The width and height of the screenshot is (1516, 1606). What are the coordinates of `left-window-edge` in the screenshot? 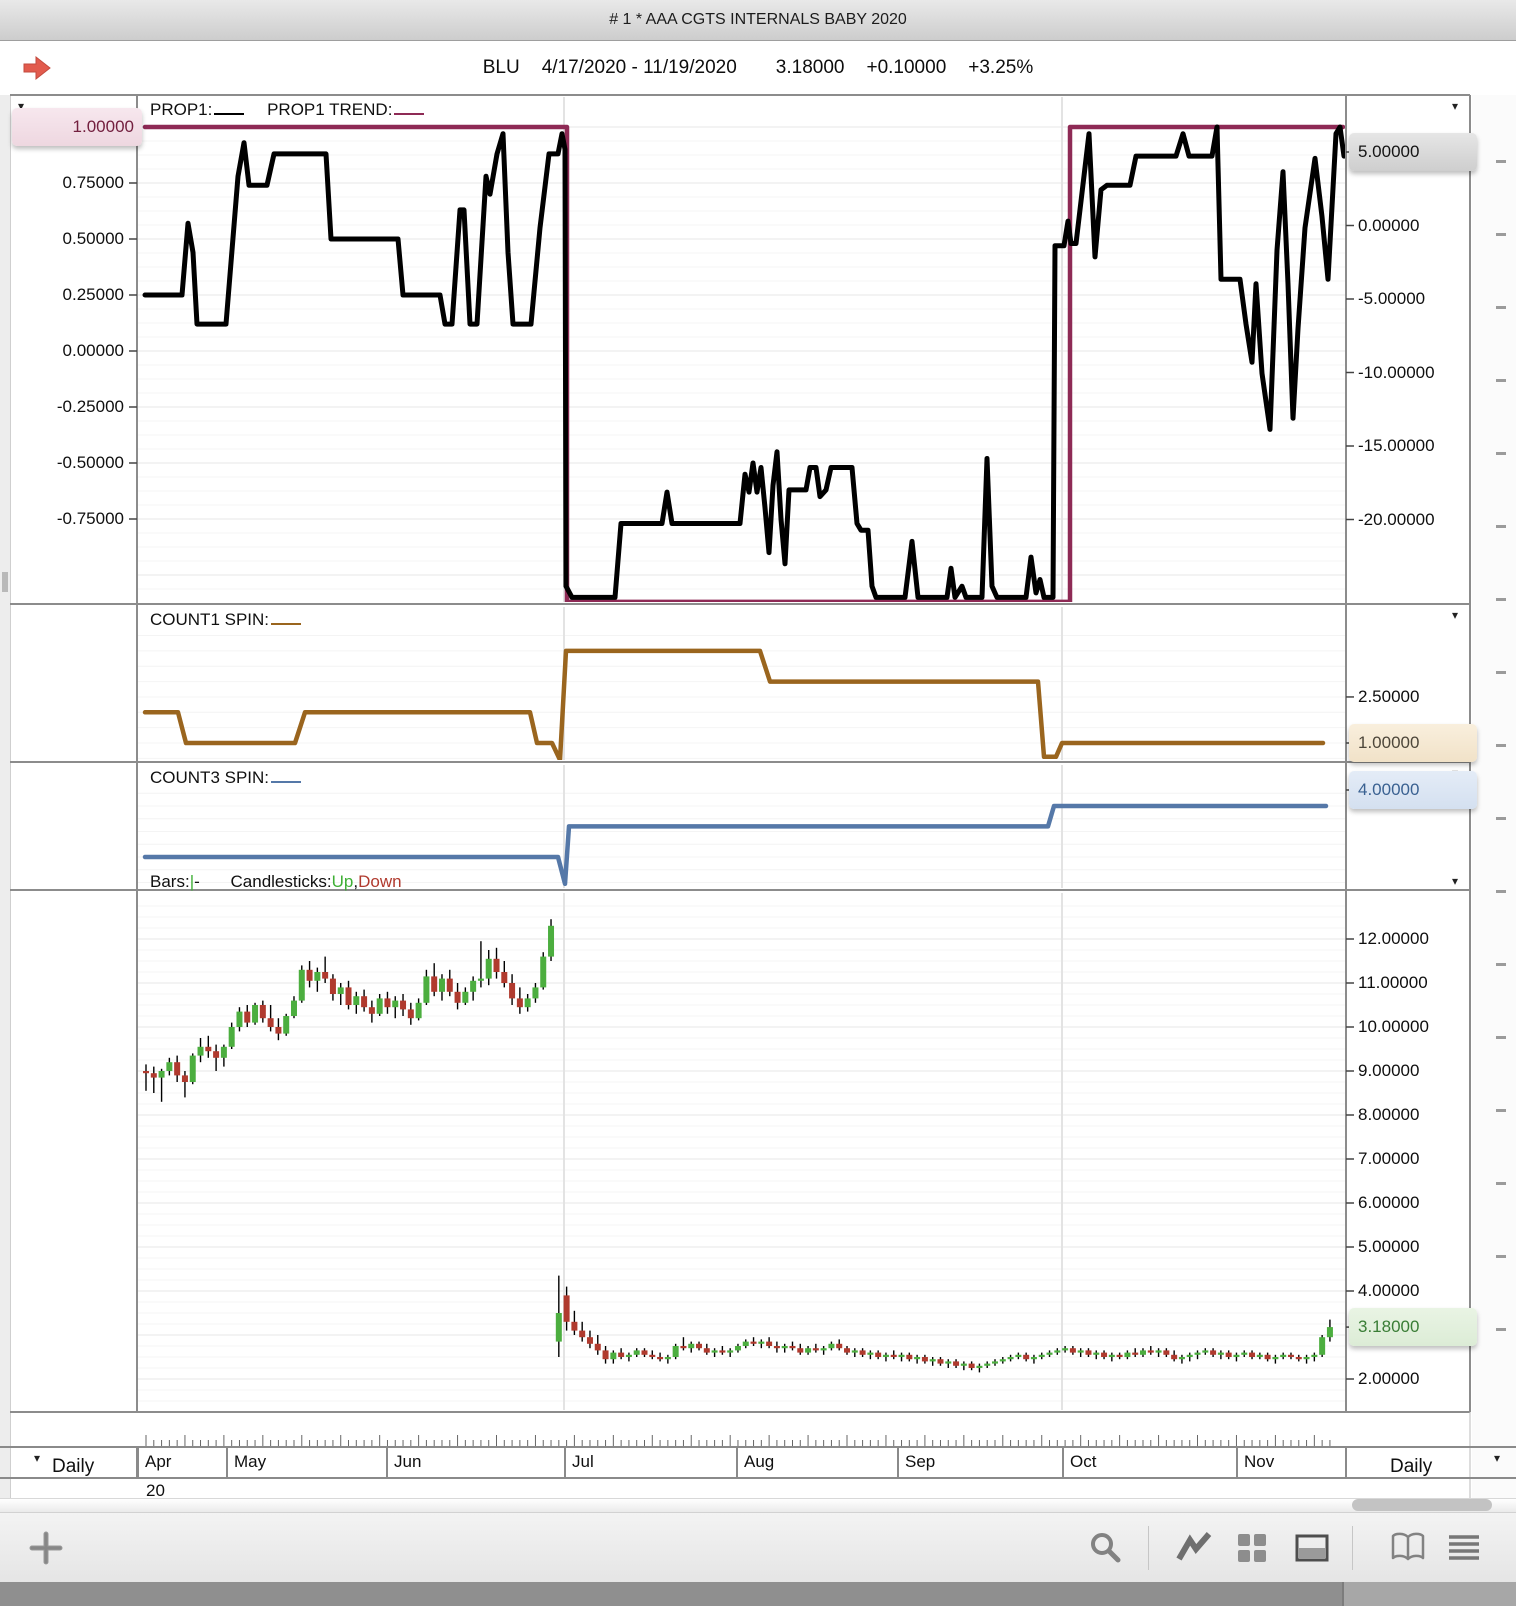 It's located at (5, 796).